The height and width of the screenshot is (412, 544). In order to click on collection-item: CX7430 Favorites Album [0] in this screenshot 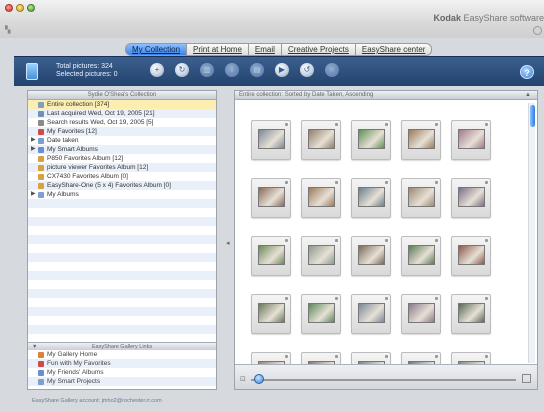, I will do `click(122, 176)`.